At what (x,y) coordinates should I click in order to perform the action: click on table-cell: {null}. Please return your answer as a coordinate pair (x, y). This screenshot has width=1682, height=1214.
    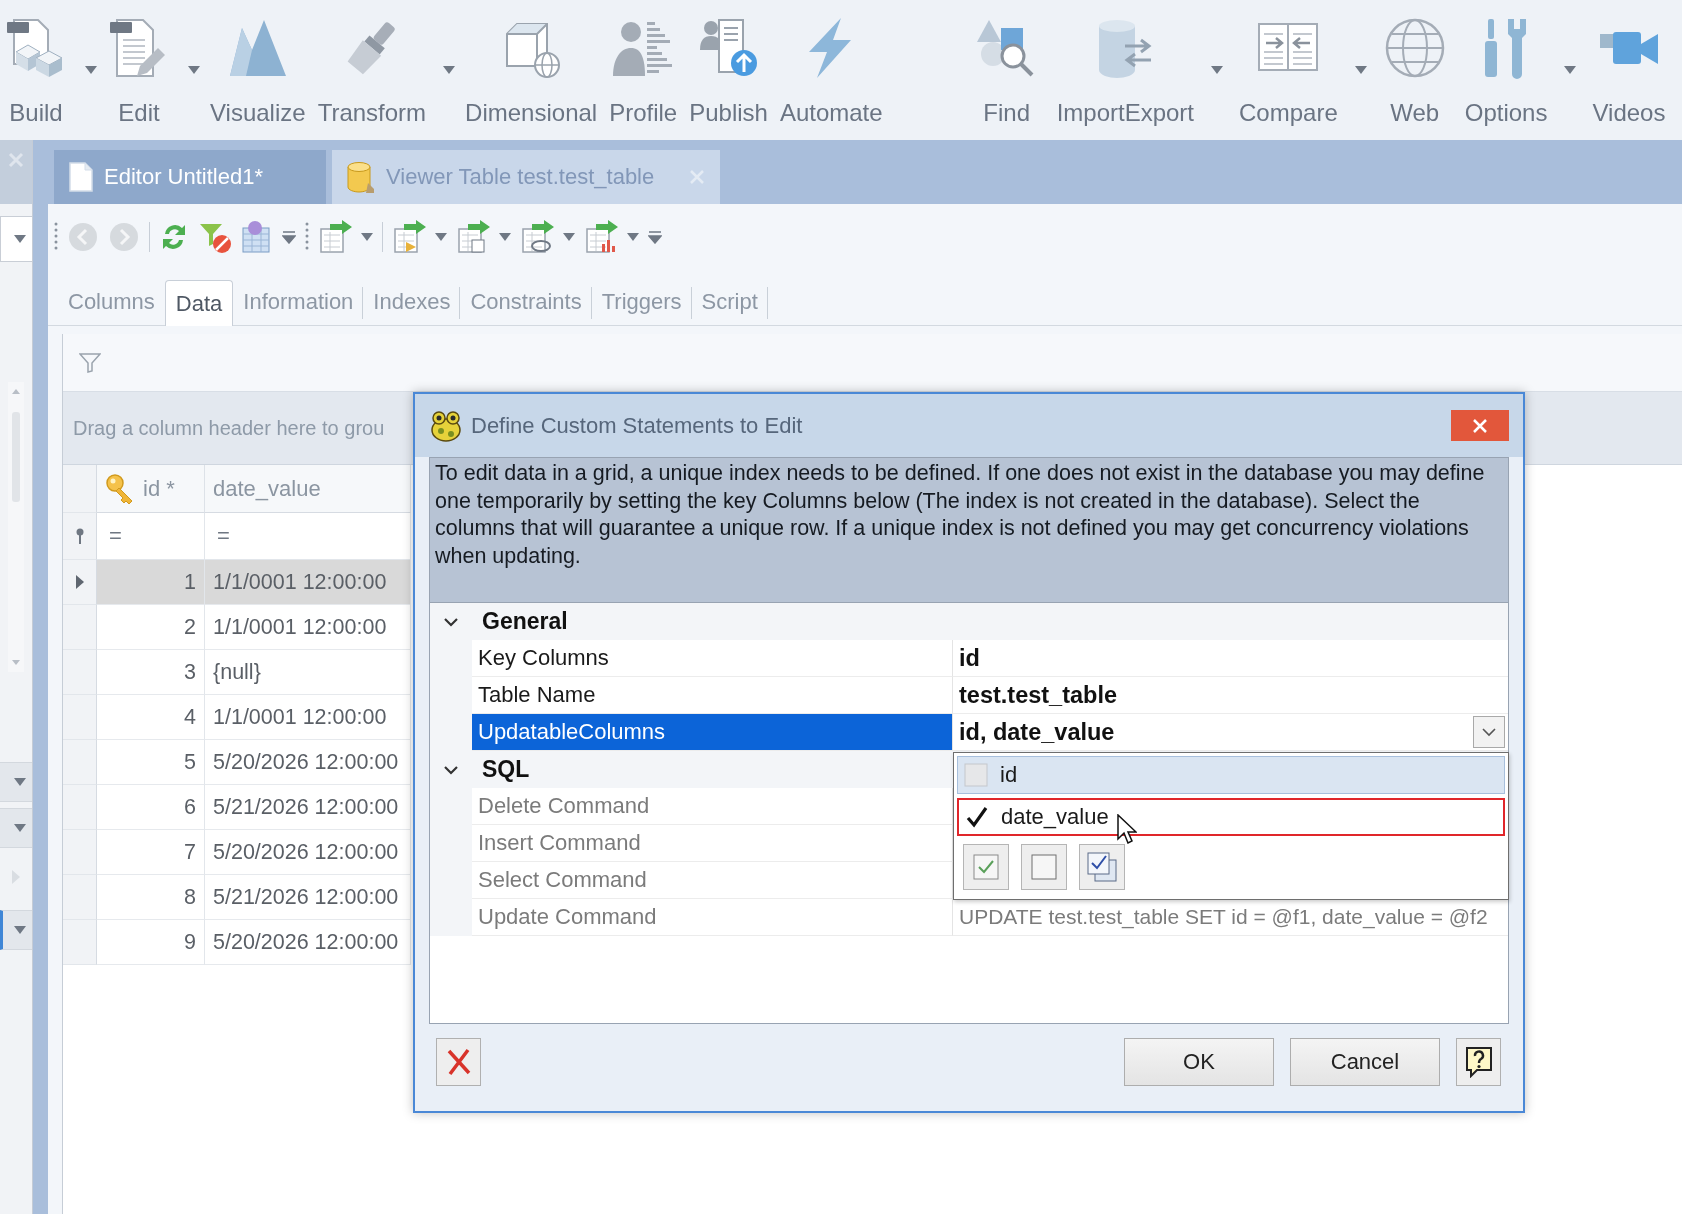
    Looking at the image, I should click on (308, 672).